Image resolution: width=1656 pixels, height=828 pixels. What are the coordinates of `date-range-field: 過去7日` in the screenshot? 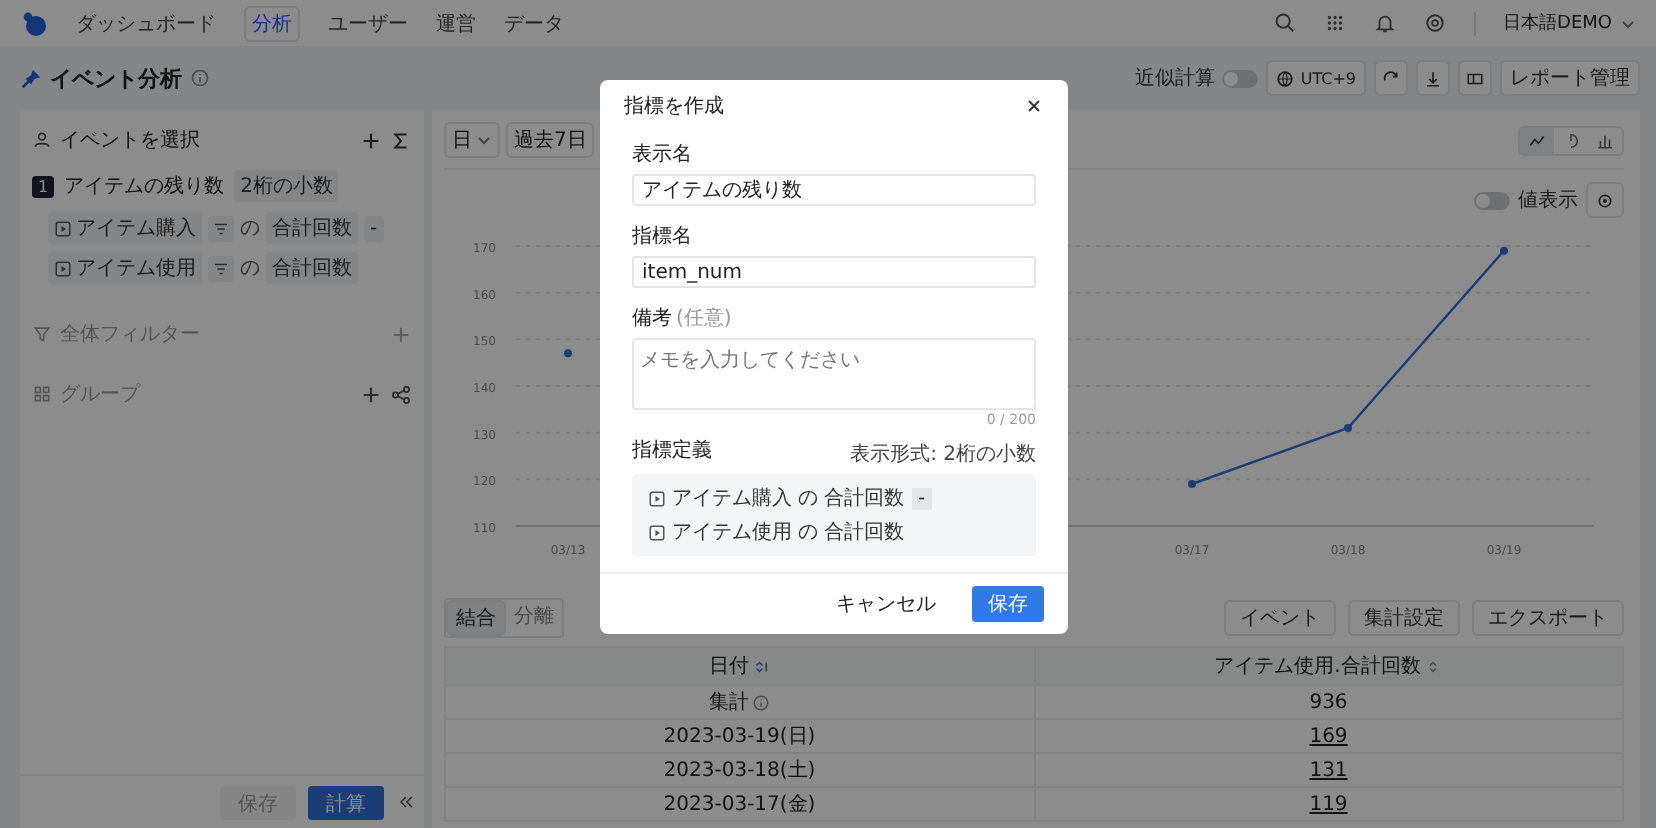 It's located at (550, 140).